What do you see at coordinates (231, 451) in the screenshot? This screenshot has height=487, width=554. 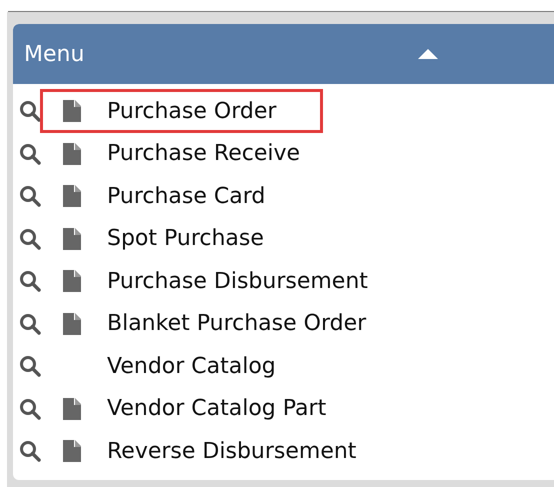 I see `menu-item: Reverse Disbursement` at bounding box center [231, 451].